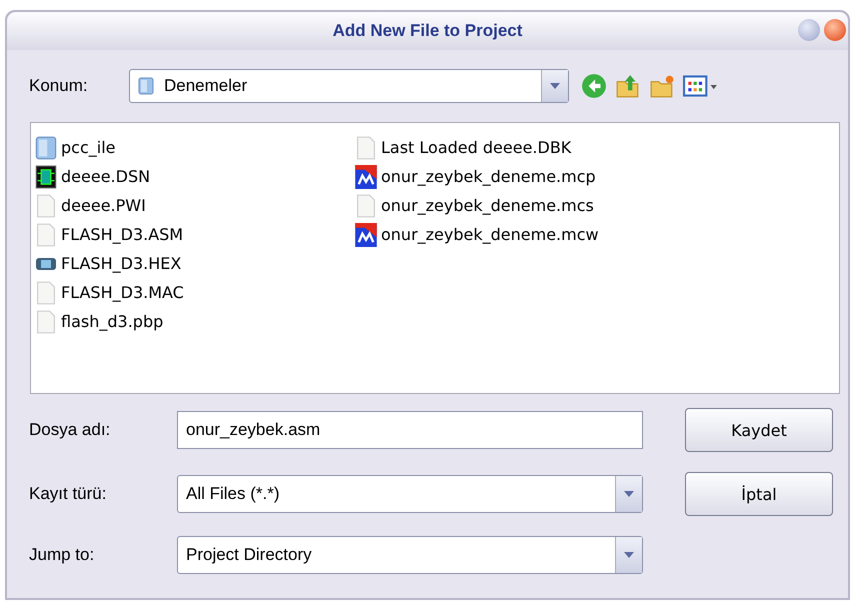 The image size is (854, 605). I want to click on file-type-label: Kayıt türü:, so click(68, 494).